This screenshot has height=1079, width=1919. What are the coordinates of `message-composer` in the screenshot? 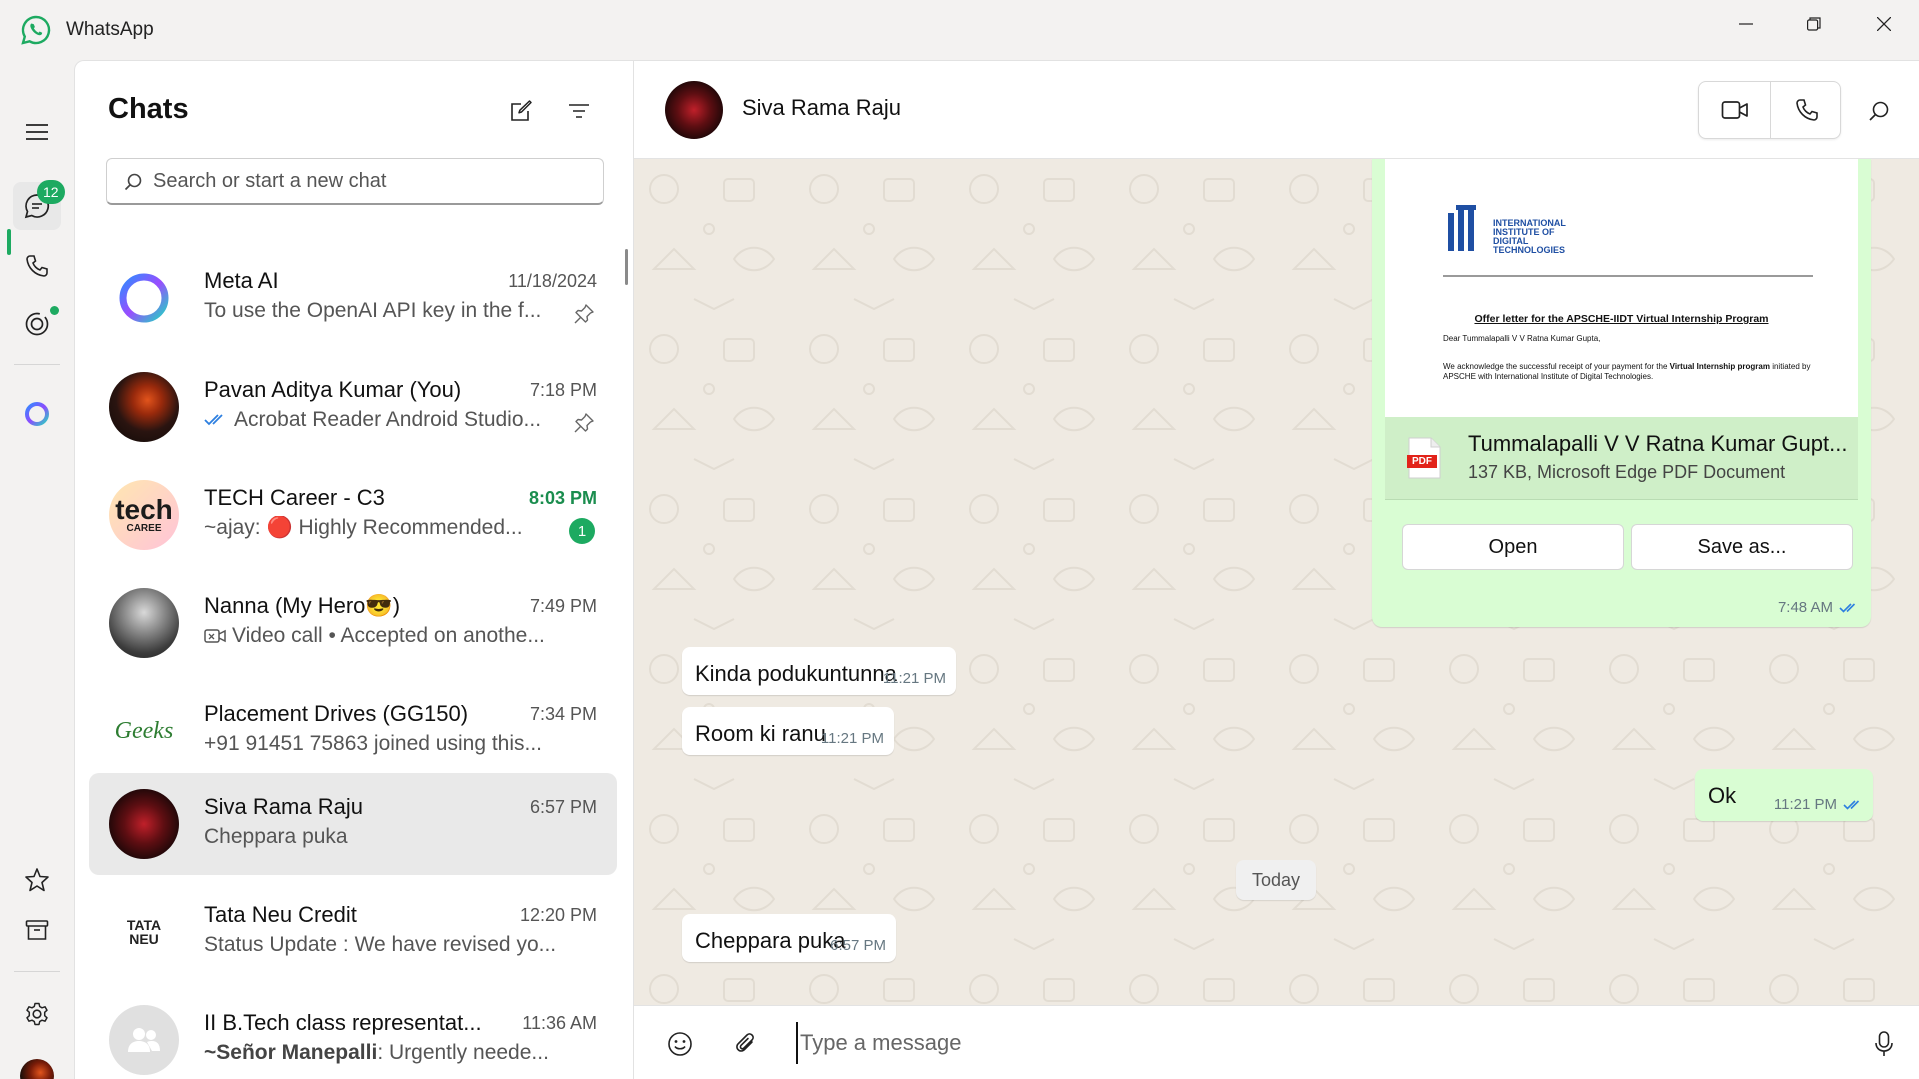 It's located at (1276, 1042).